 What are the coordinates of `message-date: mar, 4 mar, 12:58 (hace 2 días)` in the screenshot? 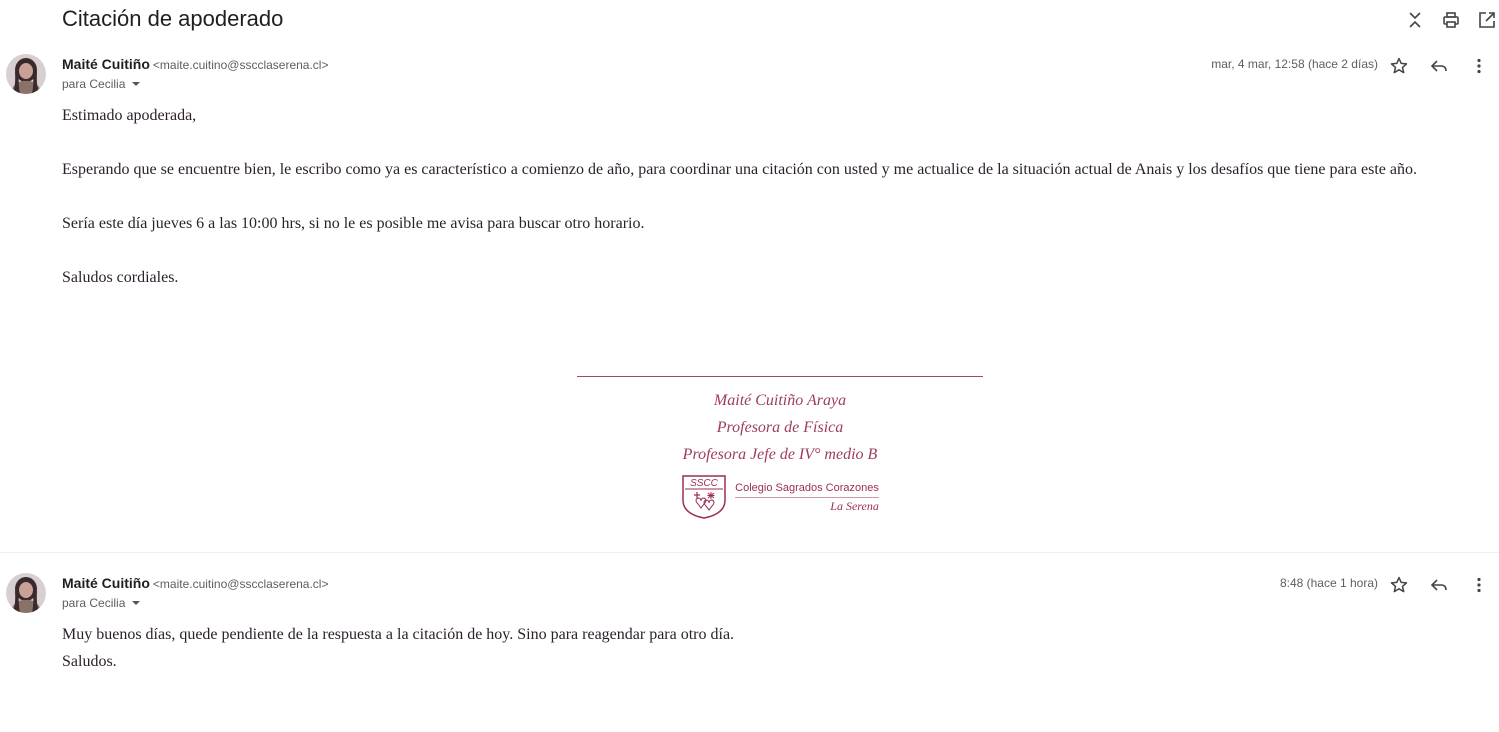 It's located at (1294, 64).